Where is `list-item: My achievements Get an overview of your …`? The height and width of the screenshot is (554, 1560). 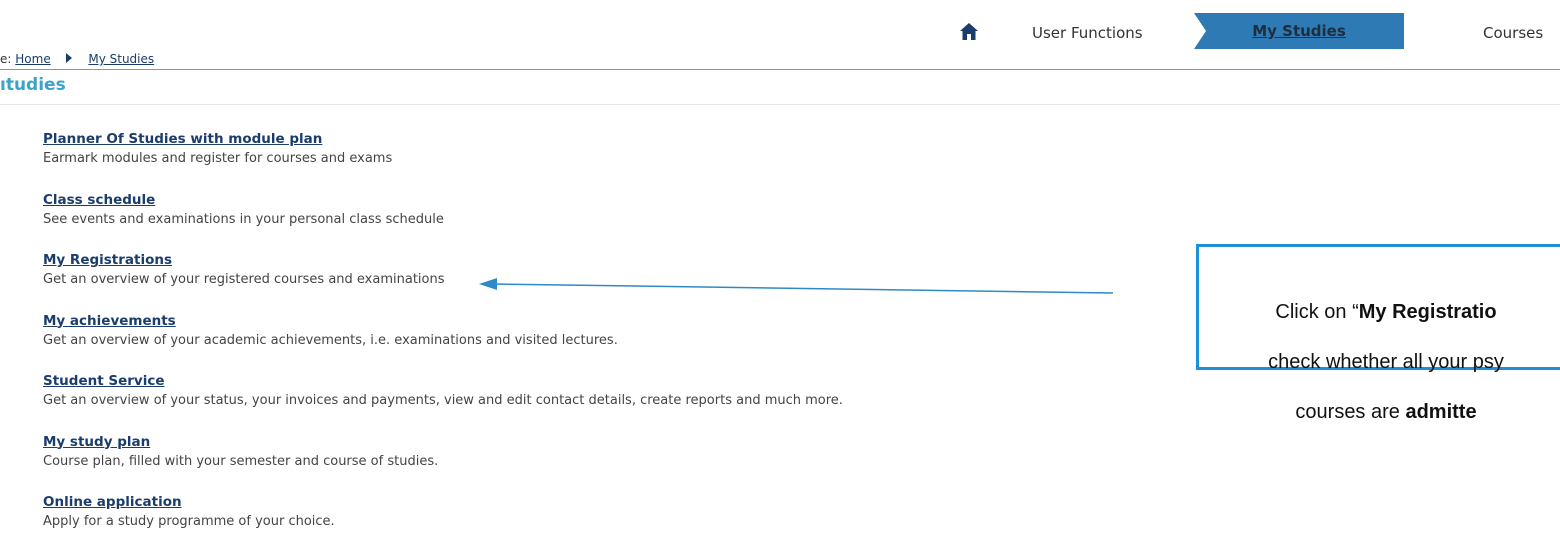
list-item: My achievements Get an overview of your … is located at coordinates (443, 342).